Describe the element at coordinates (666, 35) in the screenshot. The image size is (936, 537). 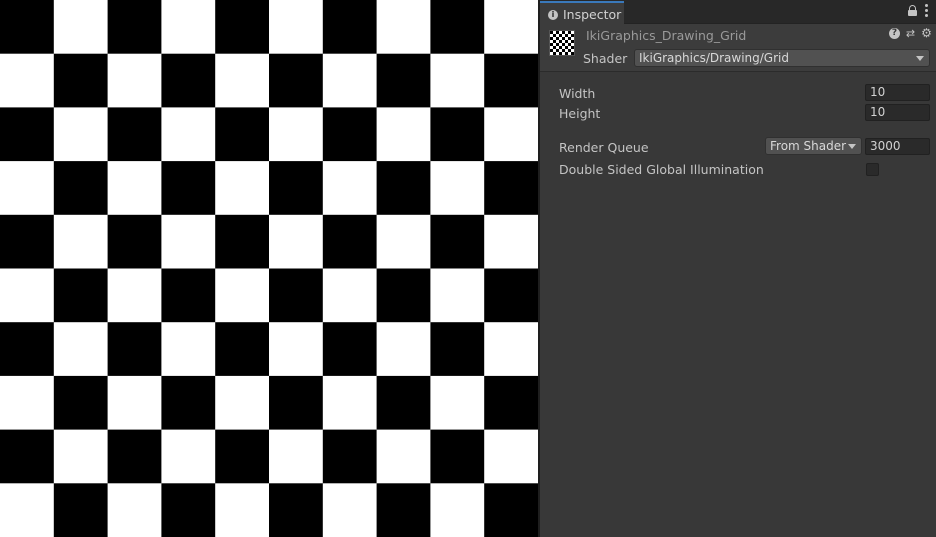
I see `material-name: IkiGraphics_Drawing_Grid` at that location.